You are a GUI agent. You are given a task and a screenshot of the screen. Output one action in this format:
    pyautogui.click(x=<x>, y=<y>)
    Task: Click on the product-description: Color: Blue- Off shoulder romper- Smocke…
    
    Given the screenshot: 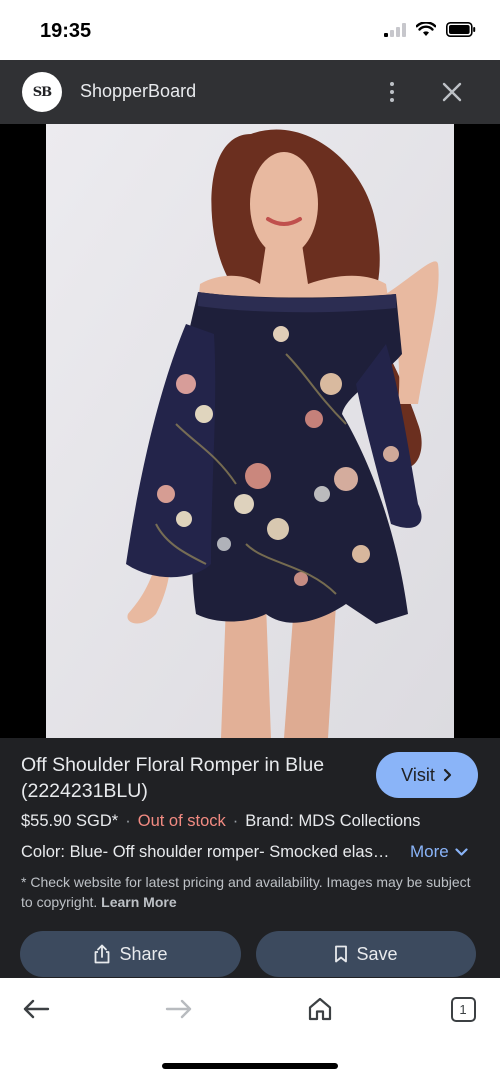 What is the action you would take?
    pyautogui.click(x=207, y=852)
    